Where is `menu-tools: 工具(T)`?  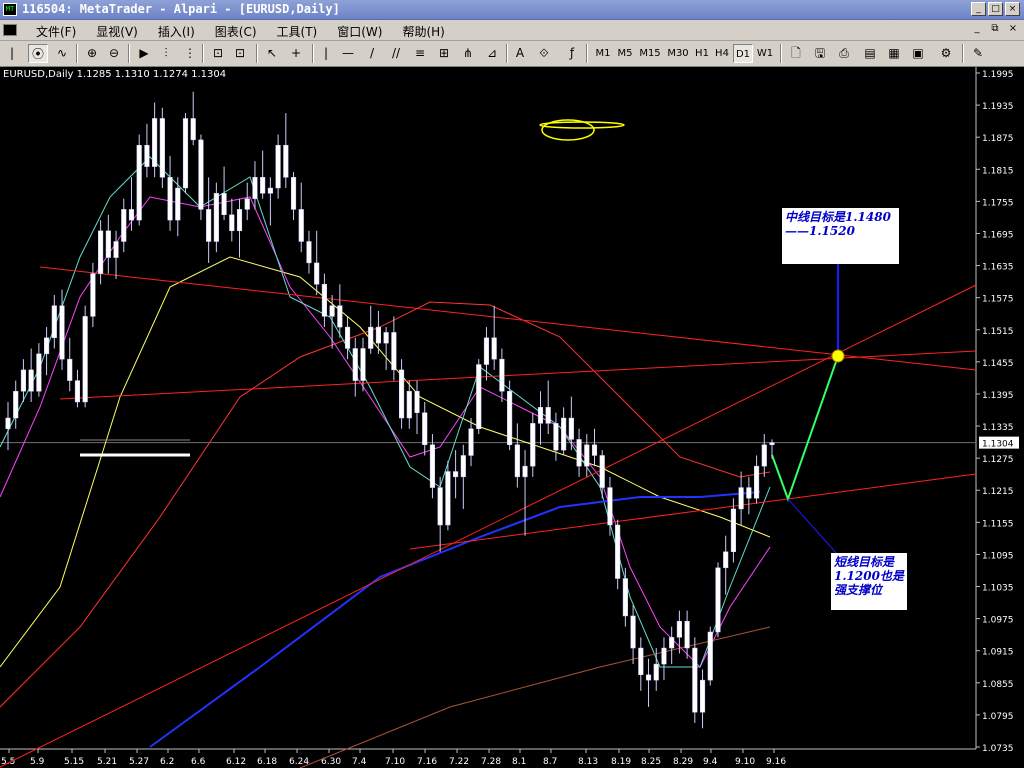
menu-tools: 工具(T) is located at coordinates (297, 31).